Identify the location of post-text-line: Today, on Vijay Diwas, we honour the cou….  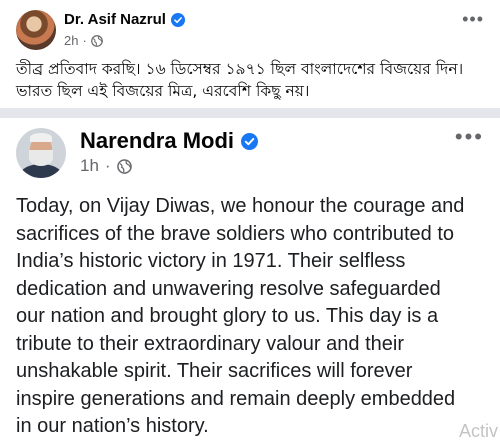
(240, 206).